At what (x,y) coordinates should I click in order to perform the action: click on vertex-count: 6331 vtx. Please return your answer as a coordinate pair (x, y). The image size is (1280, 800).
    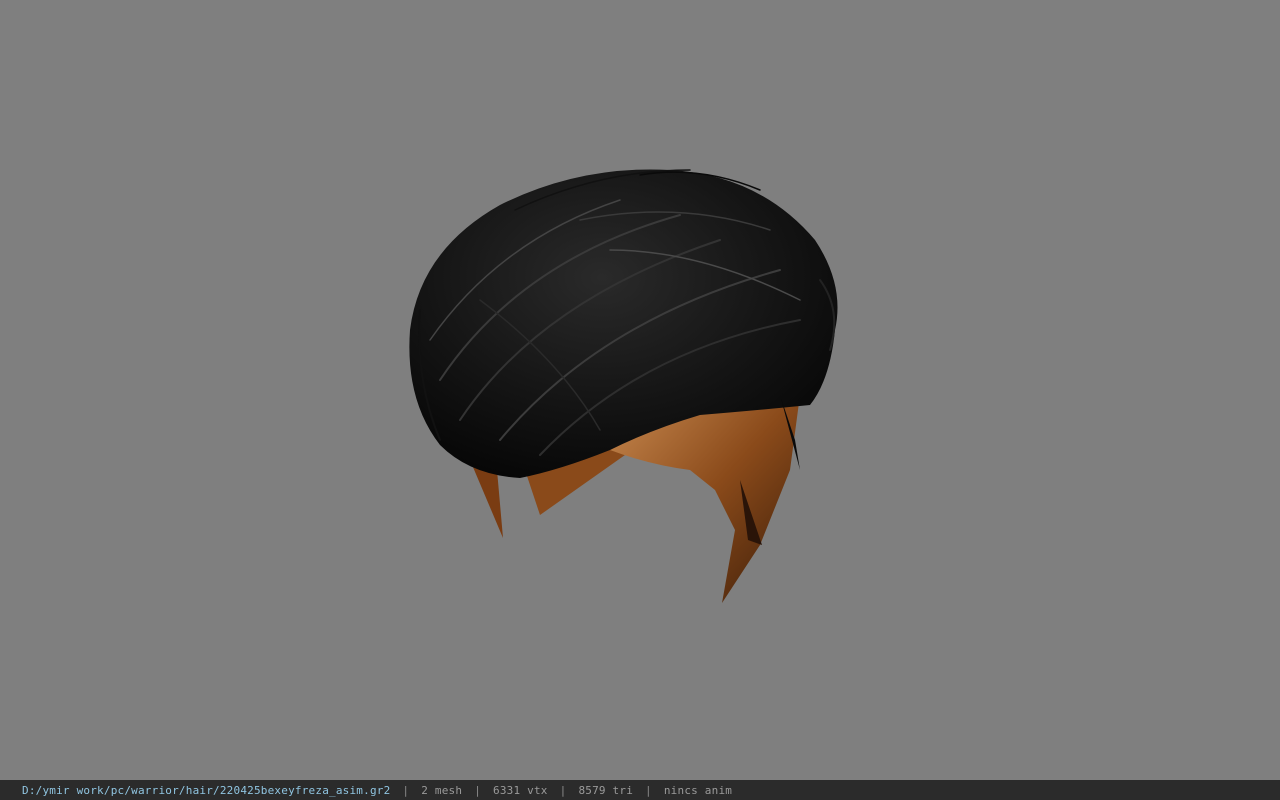
    Looking at the image, I should click on (520, 790).